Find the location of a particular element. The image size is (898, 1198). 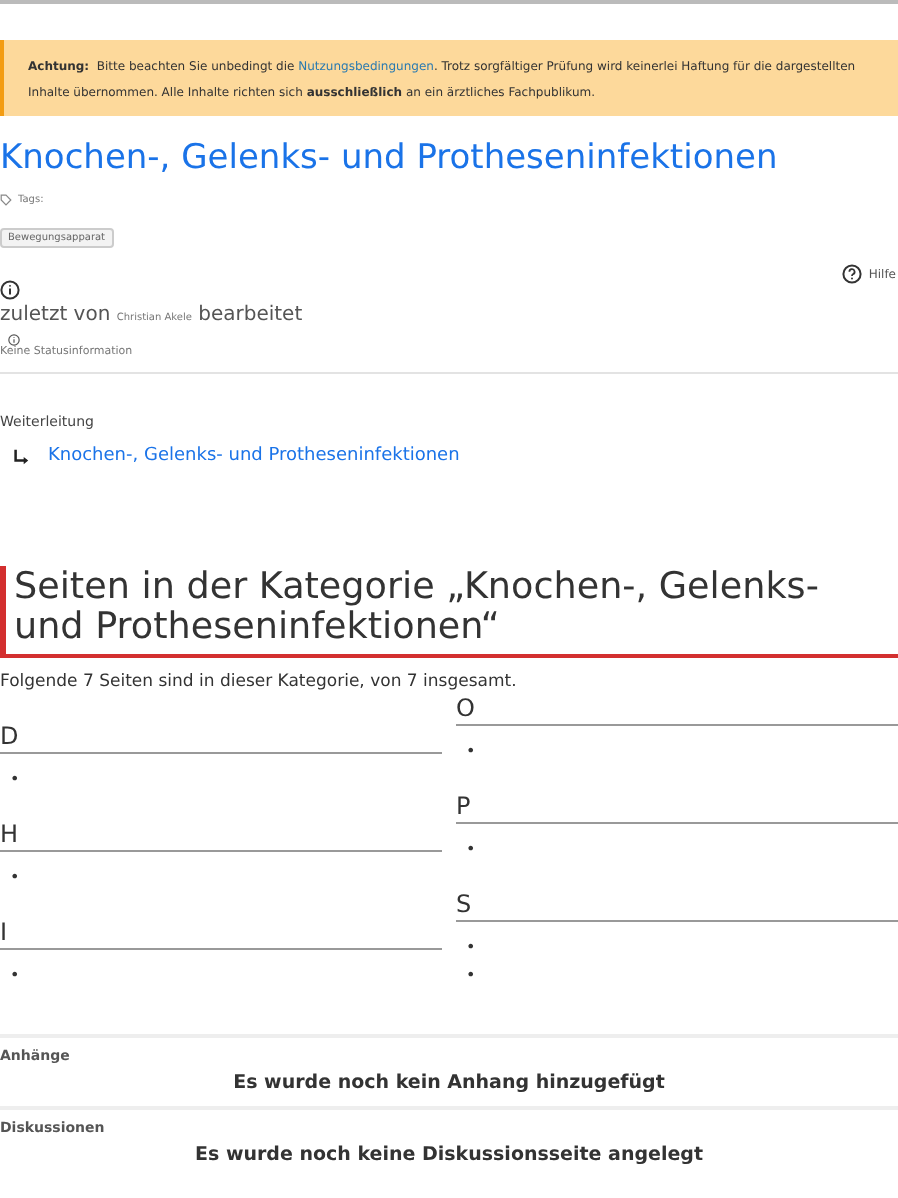

page-title: Knochen-, Gelenks- und Protheseninfektionen is located at coordinates (390, 159).